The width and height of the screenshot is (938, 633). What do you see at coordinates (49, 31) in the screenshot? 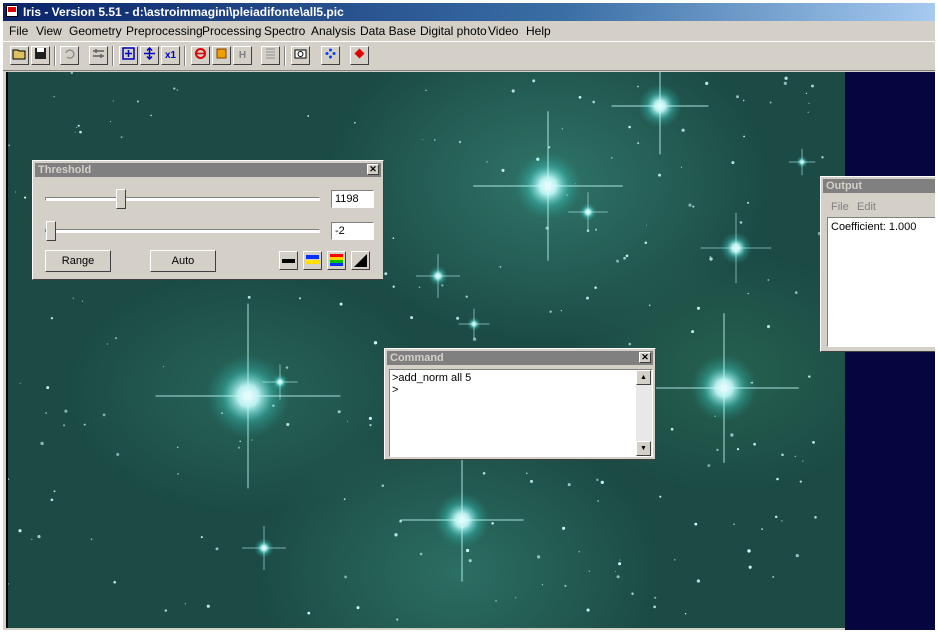
I see `menu-view: View` at bounding box center [49, 31].